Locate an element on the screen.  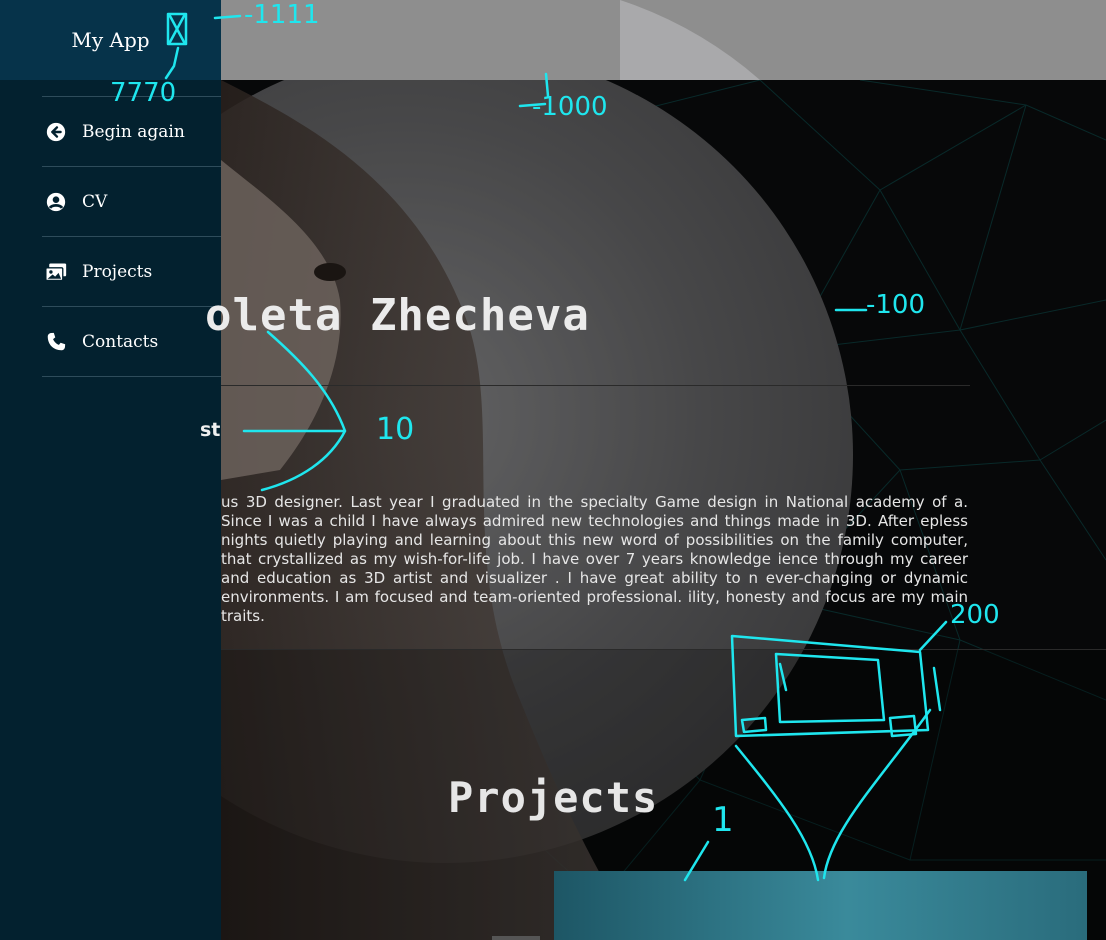
profile-role: st is located at coordinates (210, 430).